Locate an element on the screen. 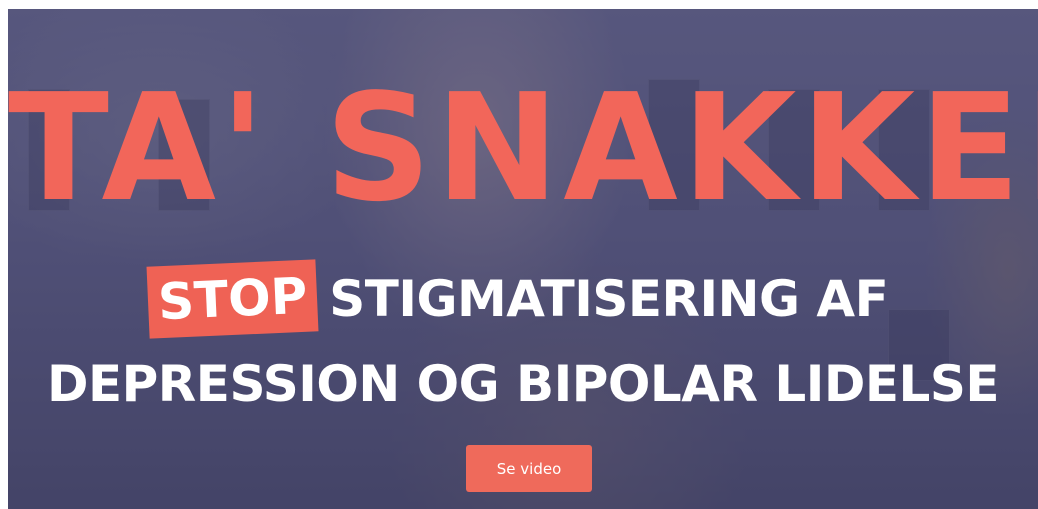  watch-video-button: Se video is located at coordinates (529, 468).